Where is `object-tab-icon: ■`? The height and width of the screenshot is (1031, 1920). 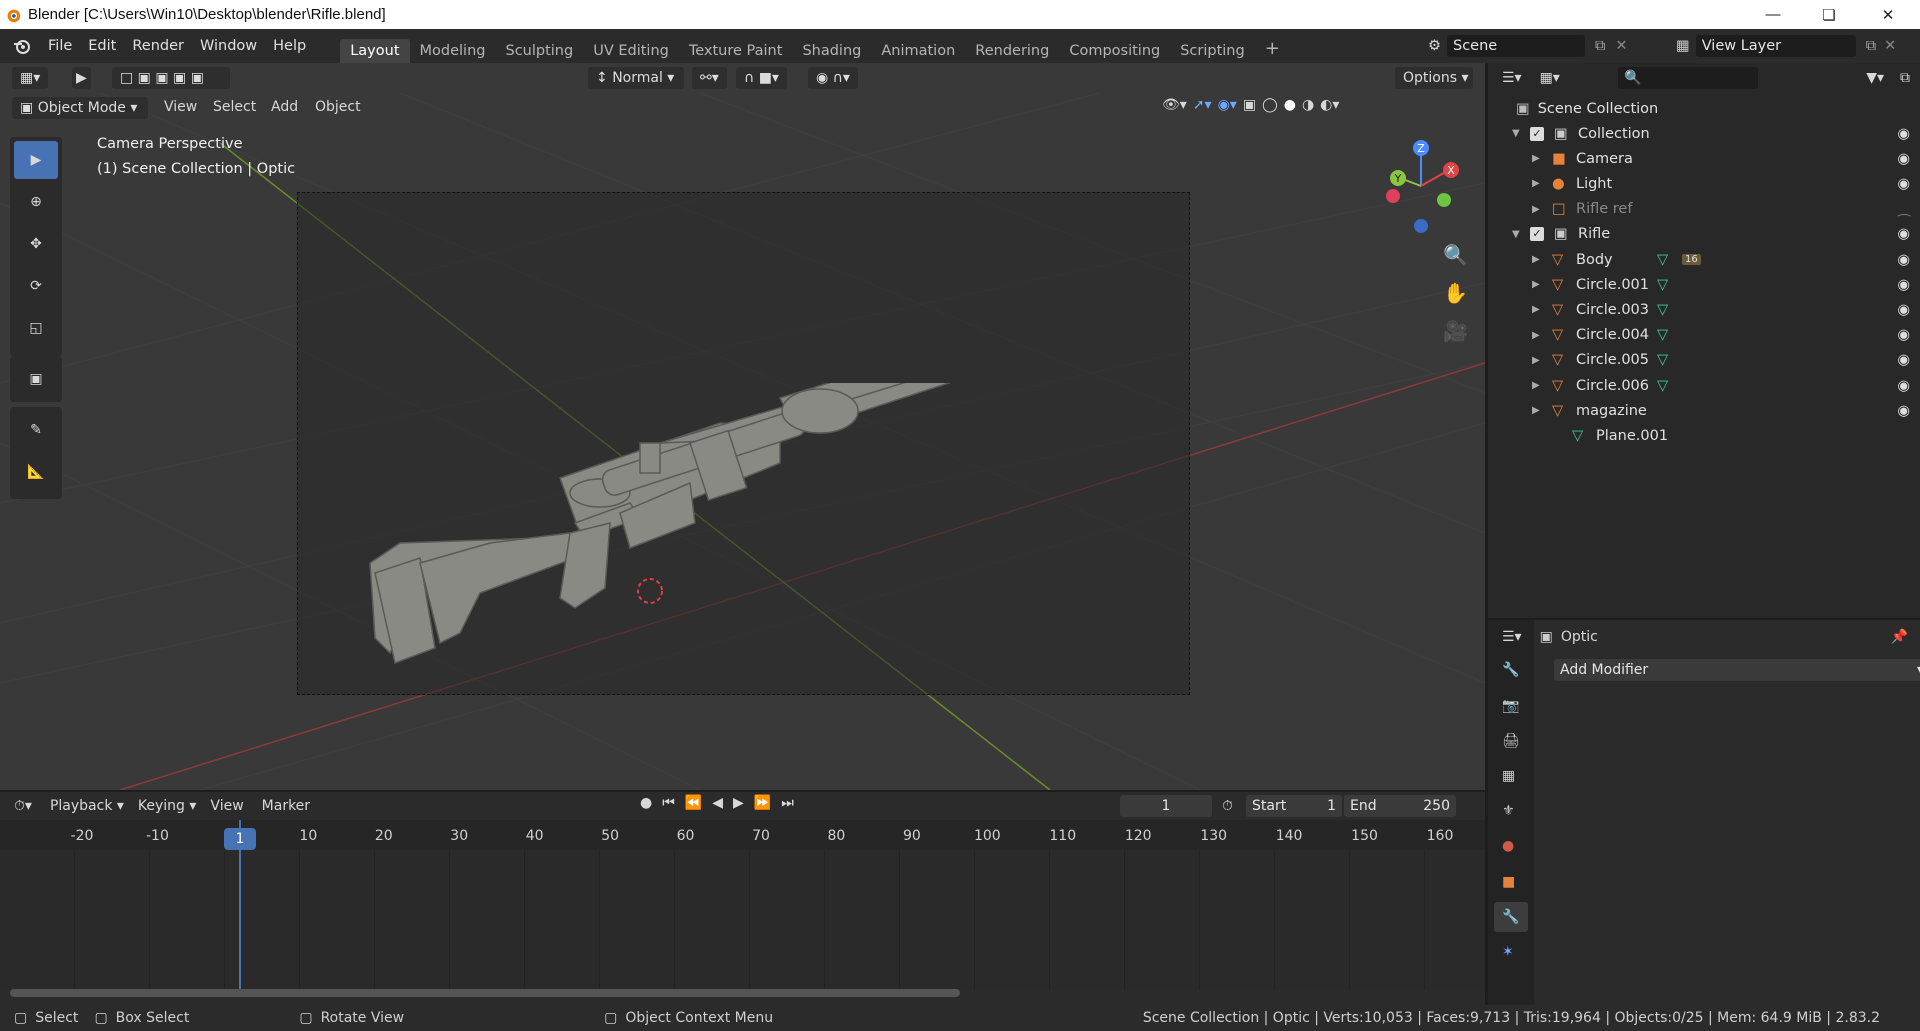
object-tab-icon: ■ is located at coordinates (1508, 882).